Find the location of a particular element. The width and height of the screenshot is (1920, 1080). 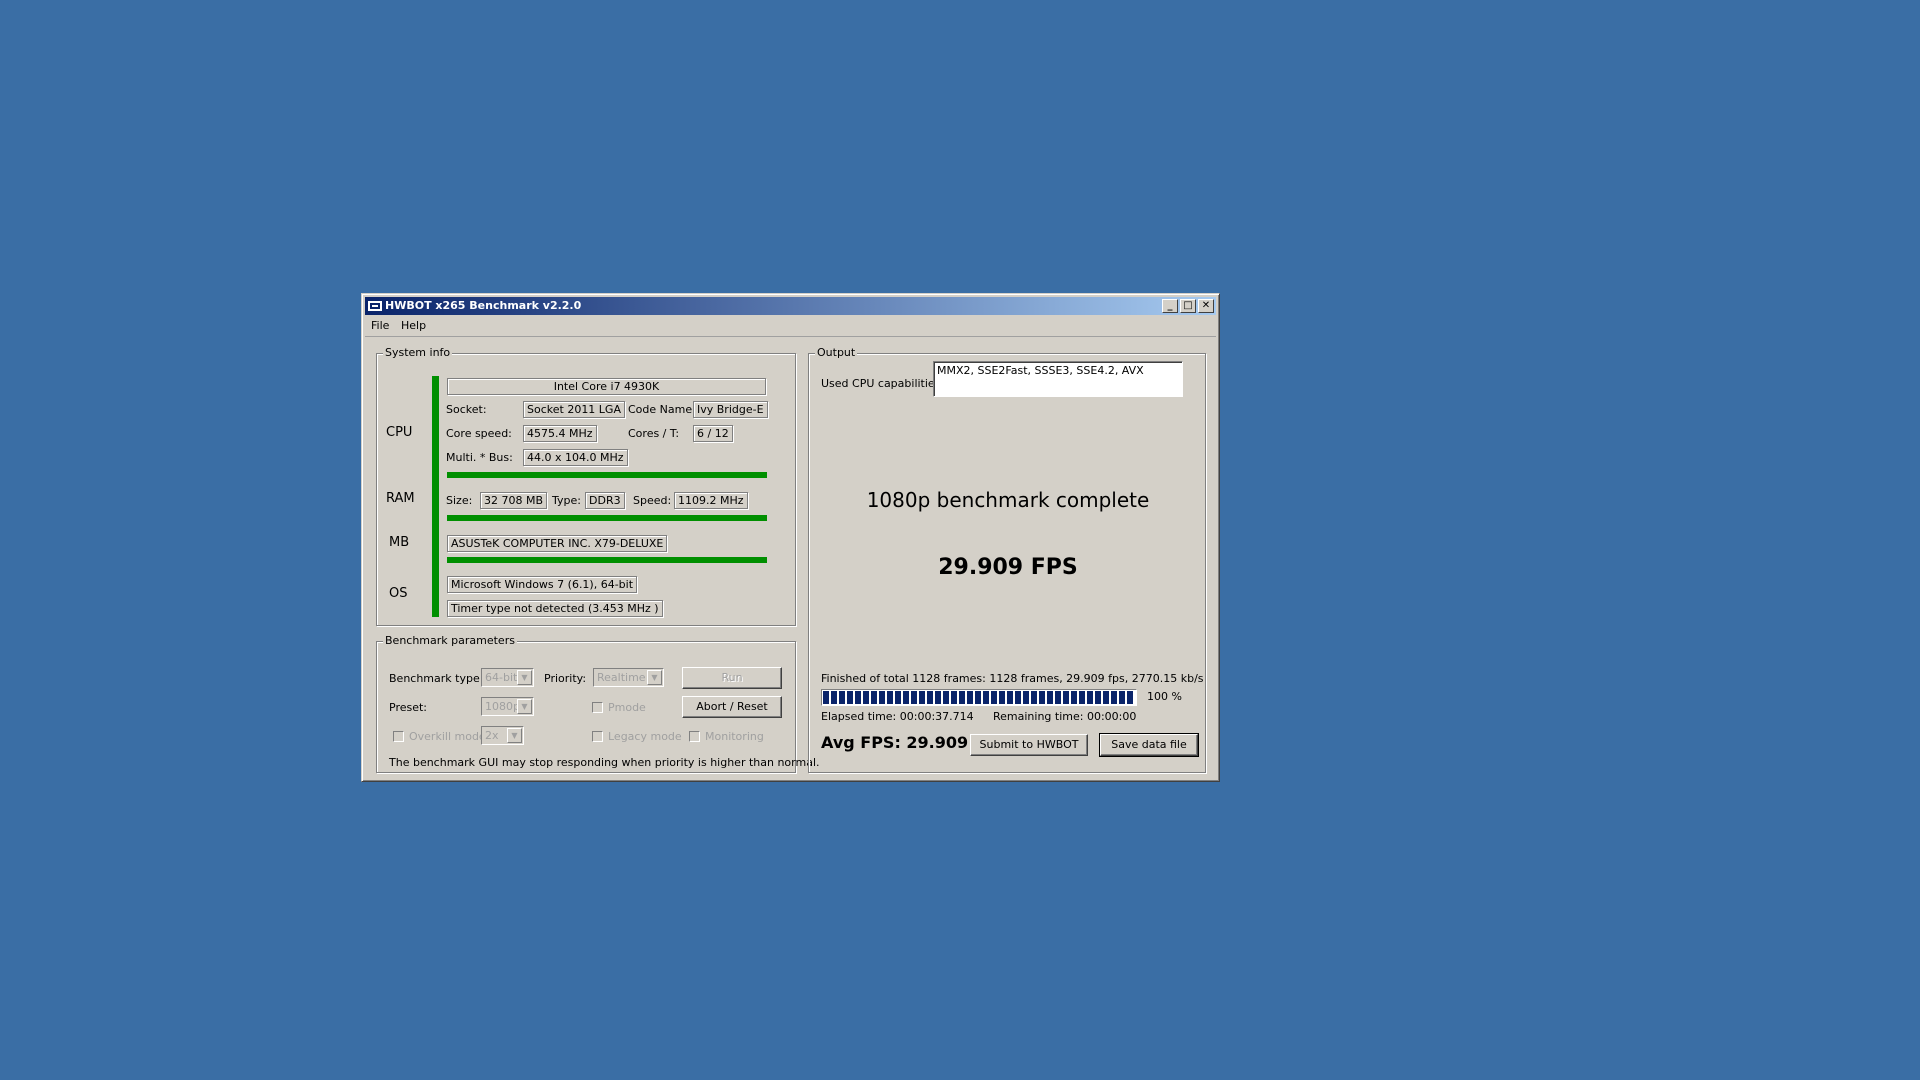

avg-fps-text: Avg FPS: 29.909 is located at coordinates (895, 742).